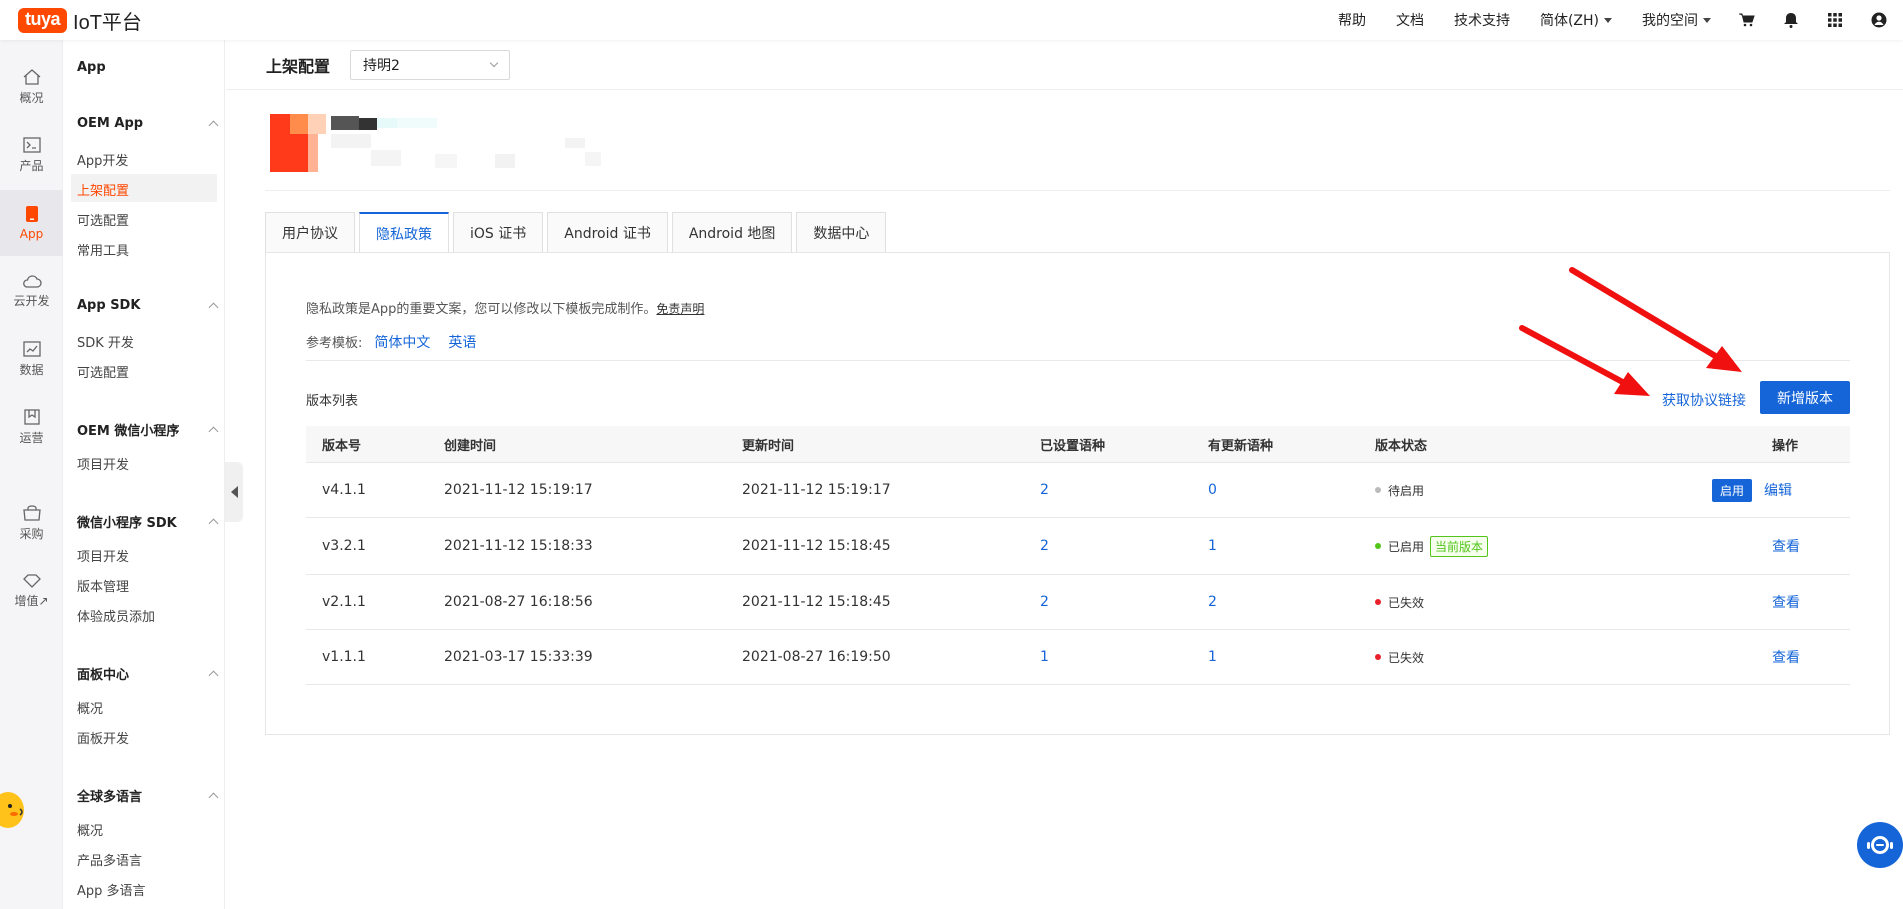 The image size is (1903, 909). What do you see at coordinates (505, 307) in the screenshot?
I see `privacy-description: 隐私政策是App的重要文案，您可以修改以下模板完成制作。免责声明` at bounding box center [505, 307].